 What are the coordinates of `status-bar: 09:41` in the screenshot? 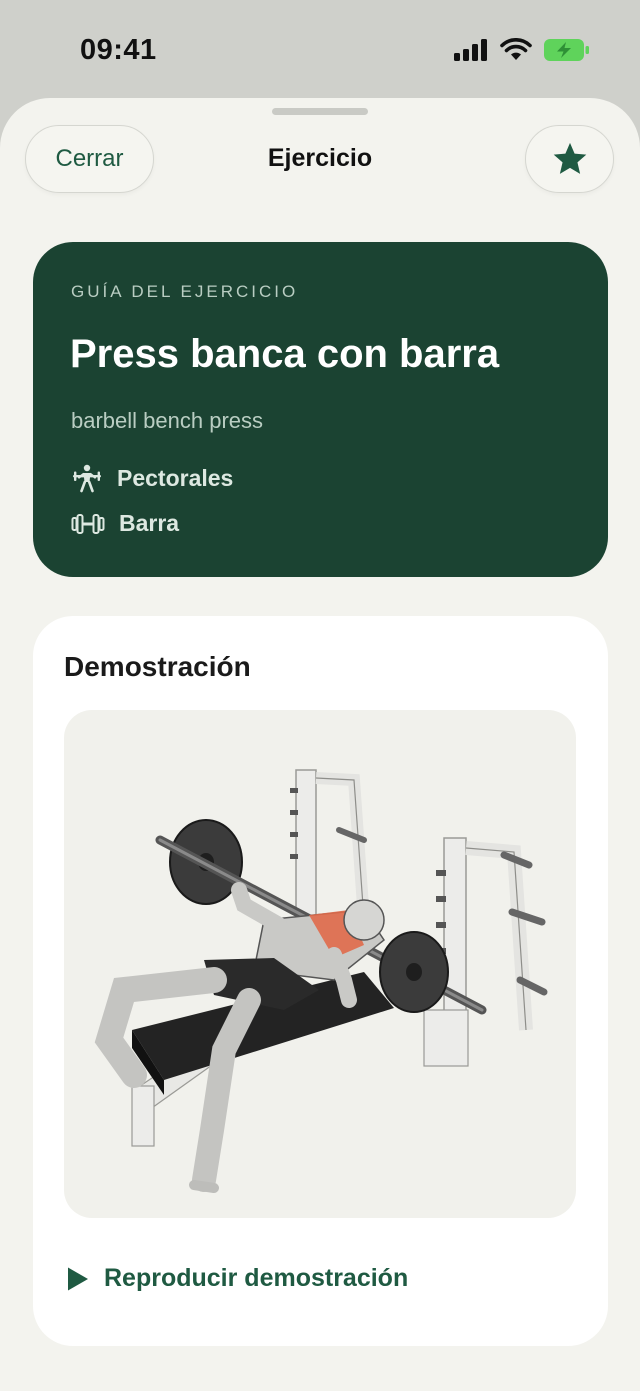 It's located at (320, 50).